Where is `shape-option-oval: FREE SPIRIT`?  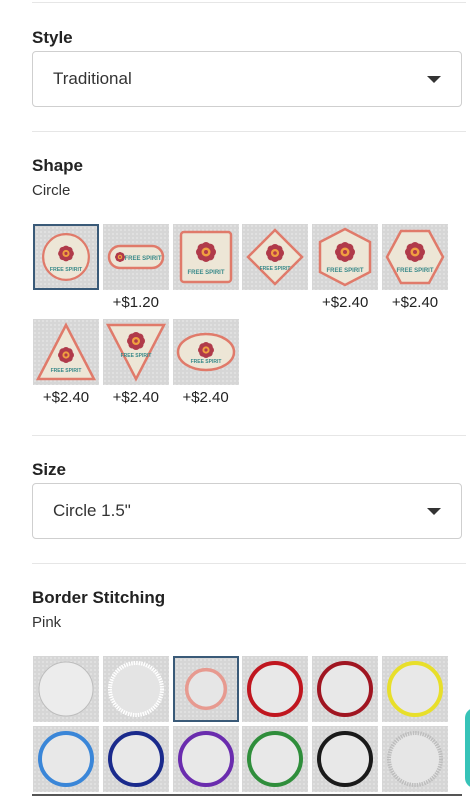
shape-option-oval: FREE SPIRIT is located at coordinates (205, 352).